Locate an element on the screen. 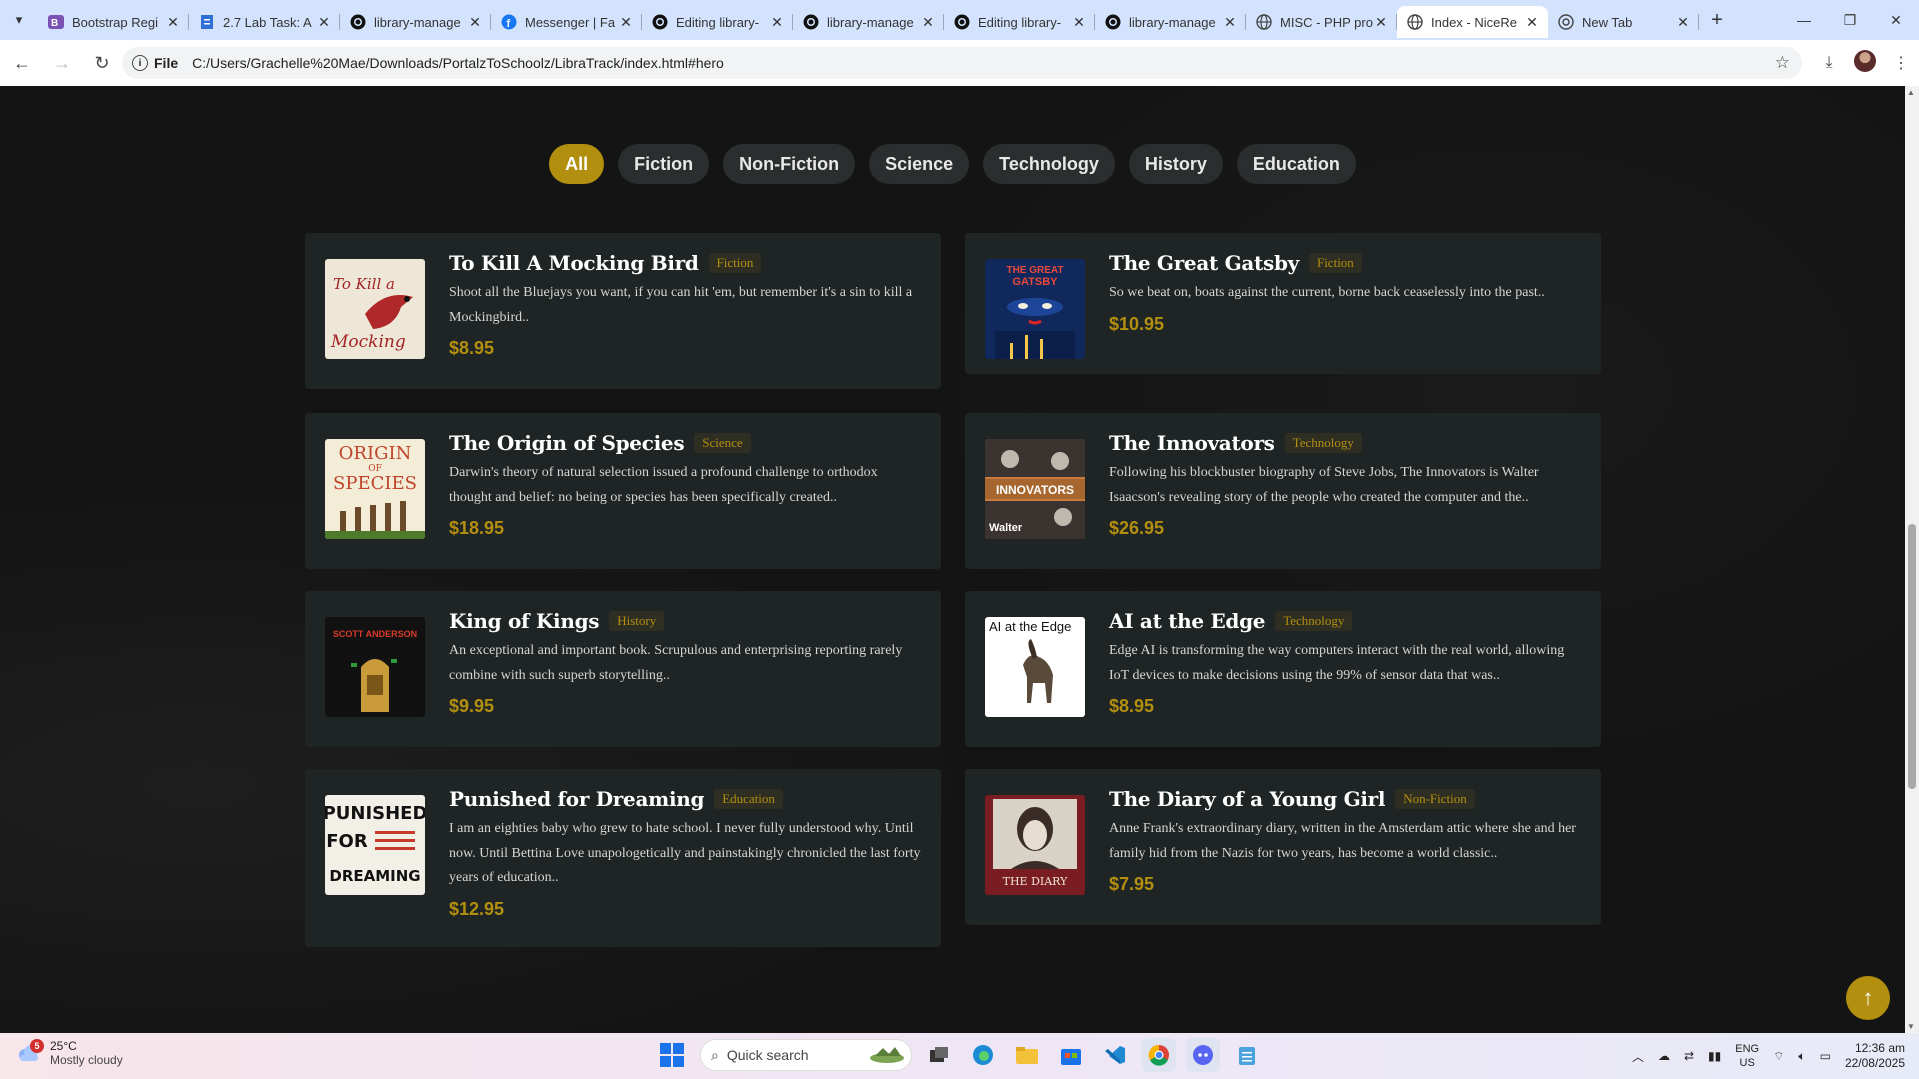 This screenshot has height=1079, width=1919. monitor-icon: ▮▮ is located at coordinates (1714, 1056).